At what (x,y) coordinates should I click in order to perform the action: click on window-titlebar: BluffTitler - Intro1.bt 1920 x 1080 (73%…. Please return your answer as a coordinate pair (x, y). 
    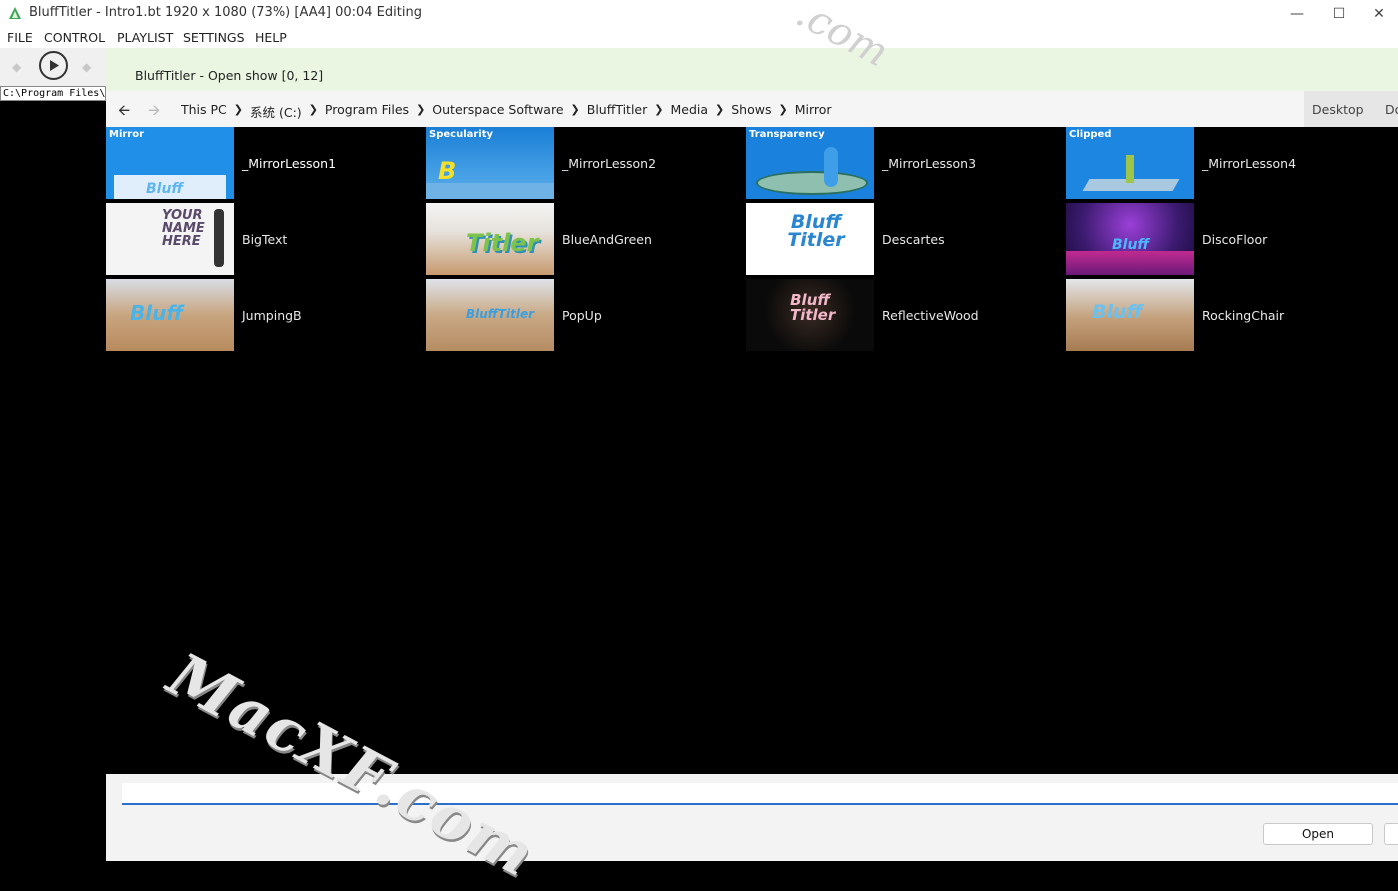
    Looking at the image, I should click on (699, 13).